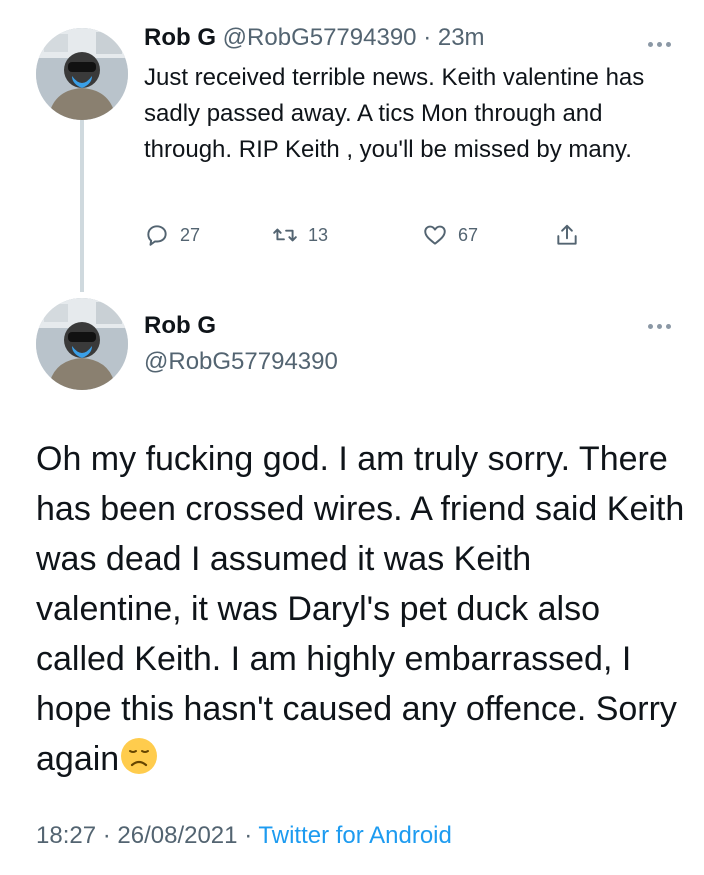 Image resolution: width=704 pixels, height=875 pixels. Describe the element at coordinates (663, 44) in the screenshot. I see `parent-more-options-icon` at that location.